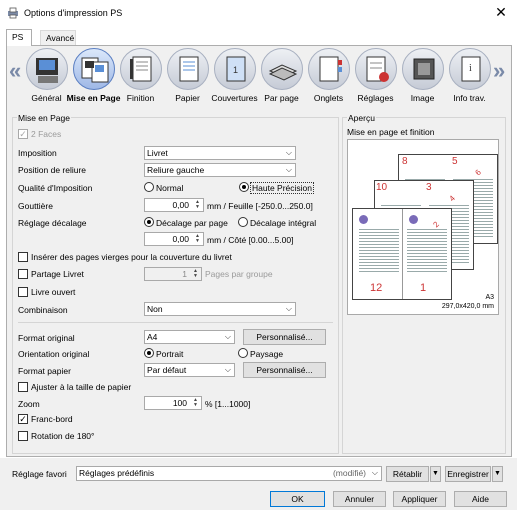 Image resolution: width=517 pixels, height=510 pixels. I want to click on imposition-label: Imposition, so click(37, 153).